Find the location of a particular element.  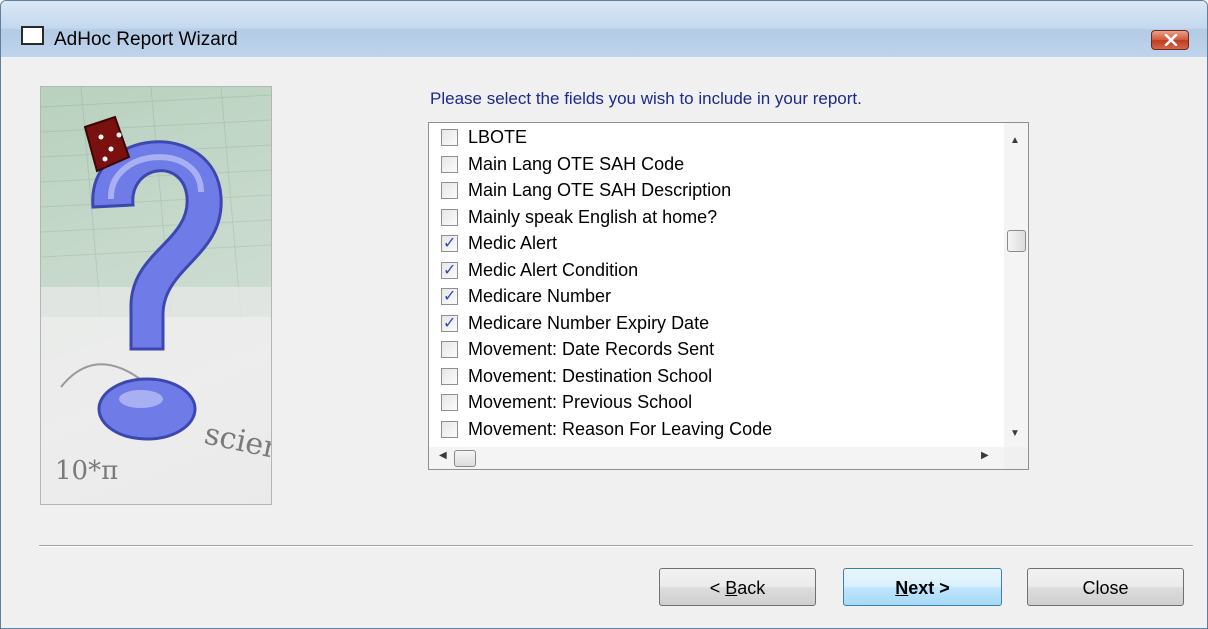

question-mark-image: 10*π scien is located at coordinates (156, 295).